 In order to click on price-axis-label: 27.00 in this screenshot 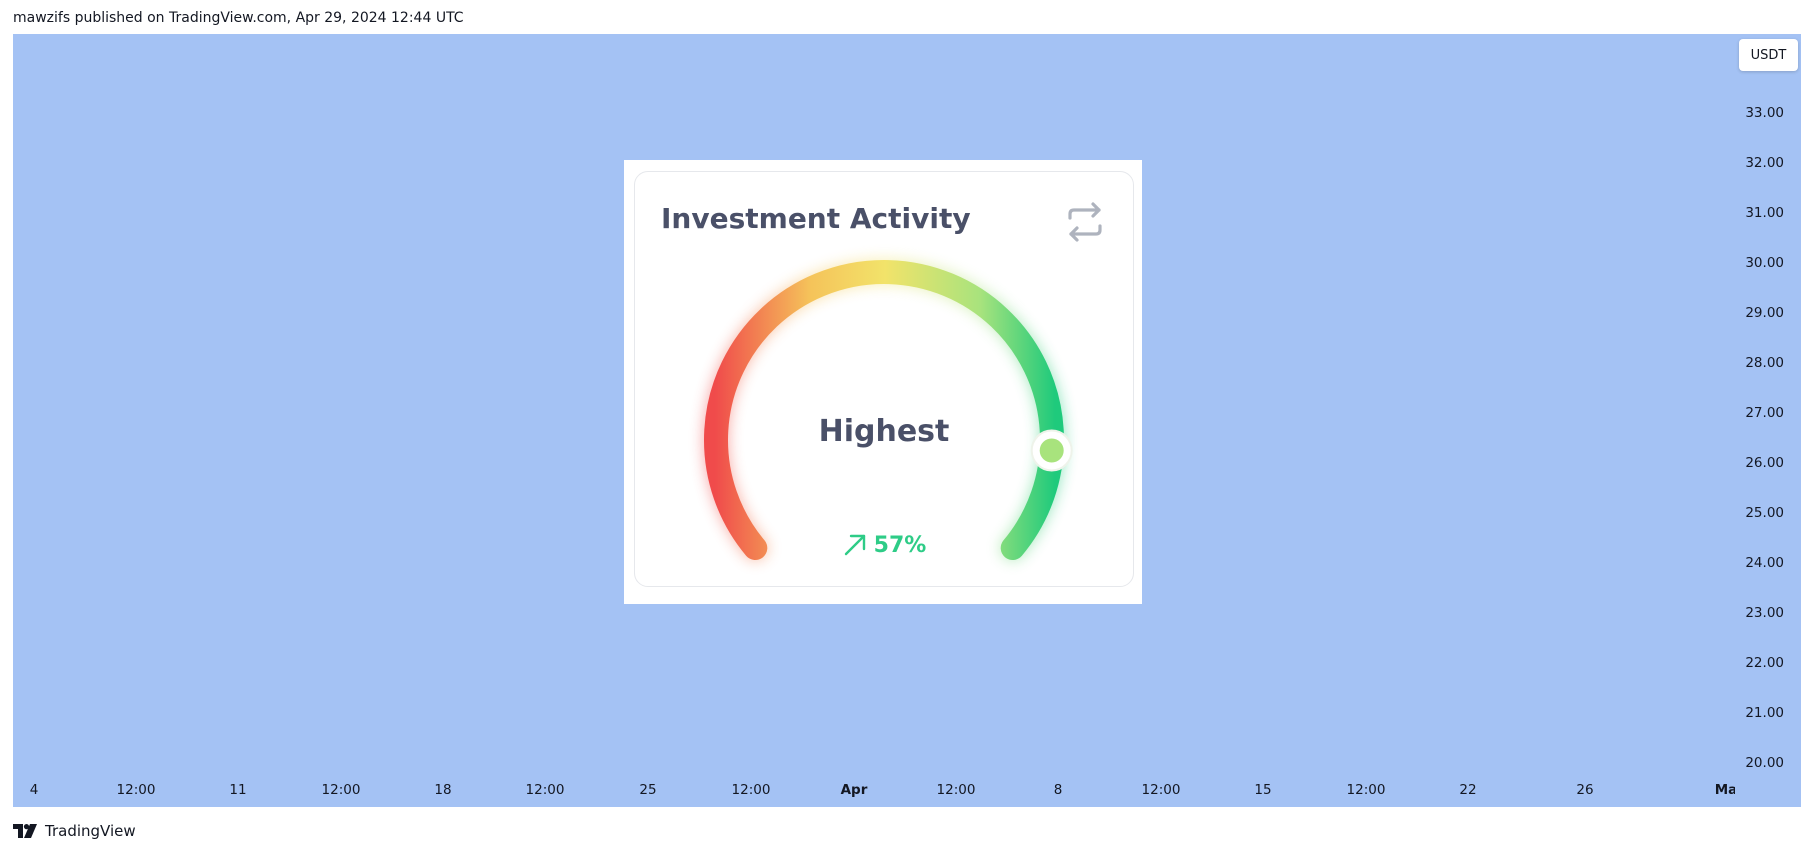, I will do `click(1764, 413)`.